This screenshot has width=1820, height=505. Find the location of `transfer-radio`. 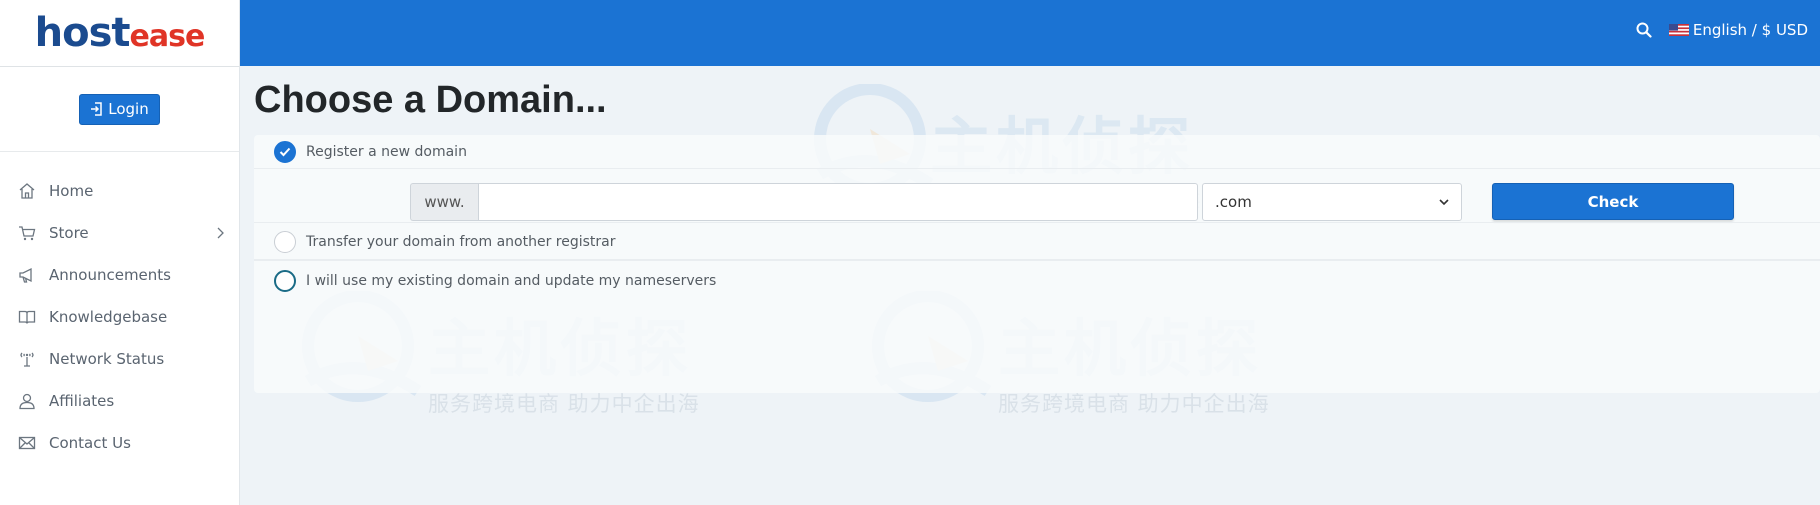

transfer-radio is located at coordinates (285, 241).